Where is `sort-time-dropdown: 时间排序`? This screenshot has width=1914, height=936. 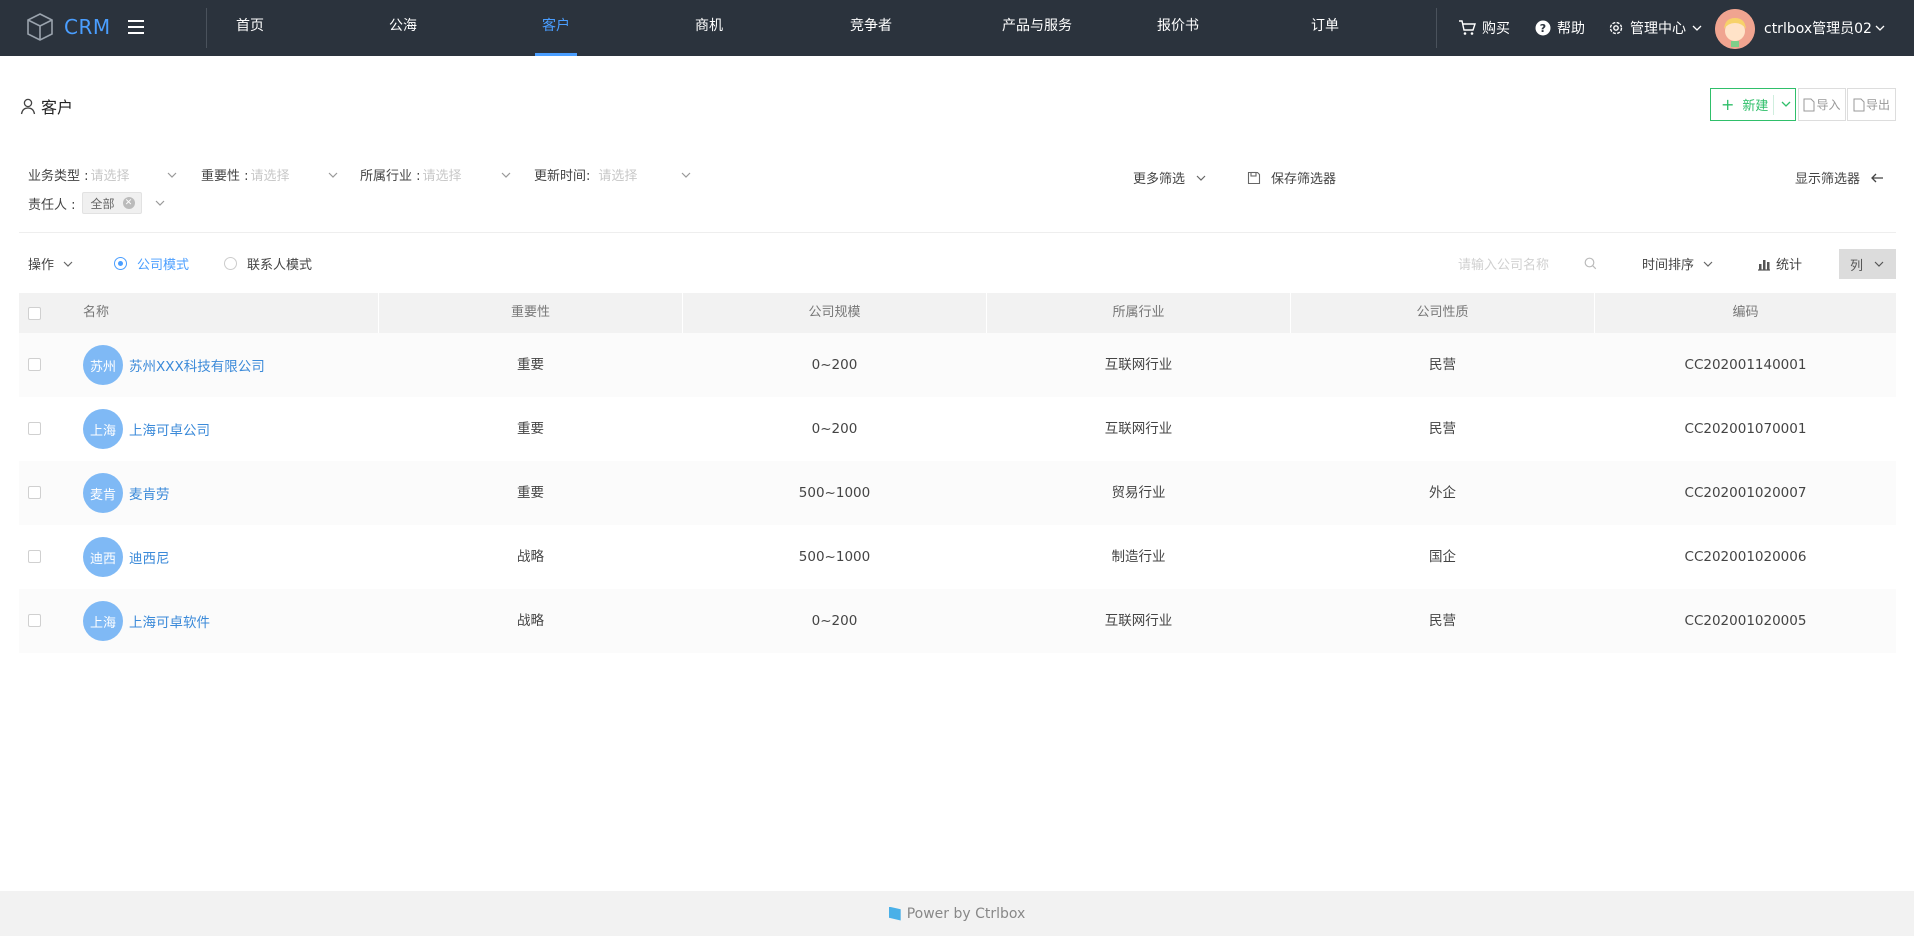 sort-time-dropdown: 时间排序 is located at coordinates (1678, 263).